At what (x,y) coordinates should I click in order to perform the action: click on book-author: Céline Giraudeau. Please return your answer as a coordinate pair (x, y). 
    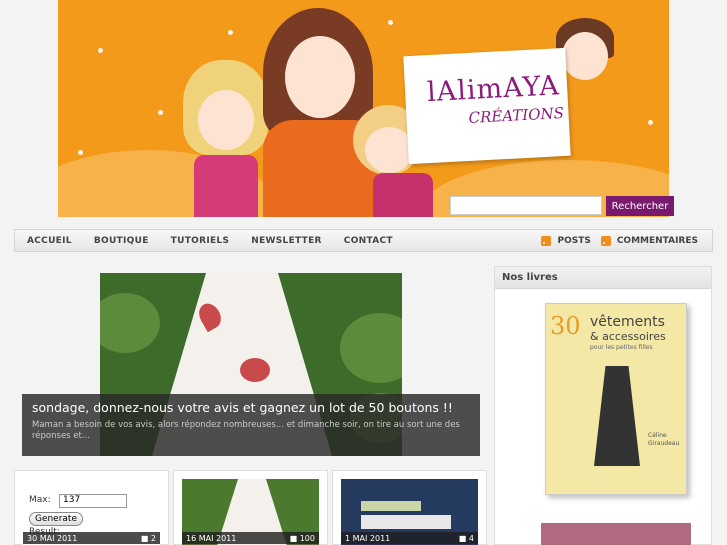
    Looking at the image, I should click on (664, 439).